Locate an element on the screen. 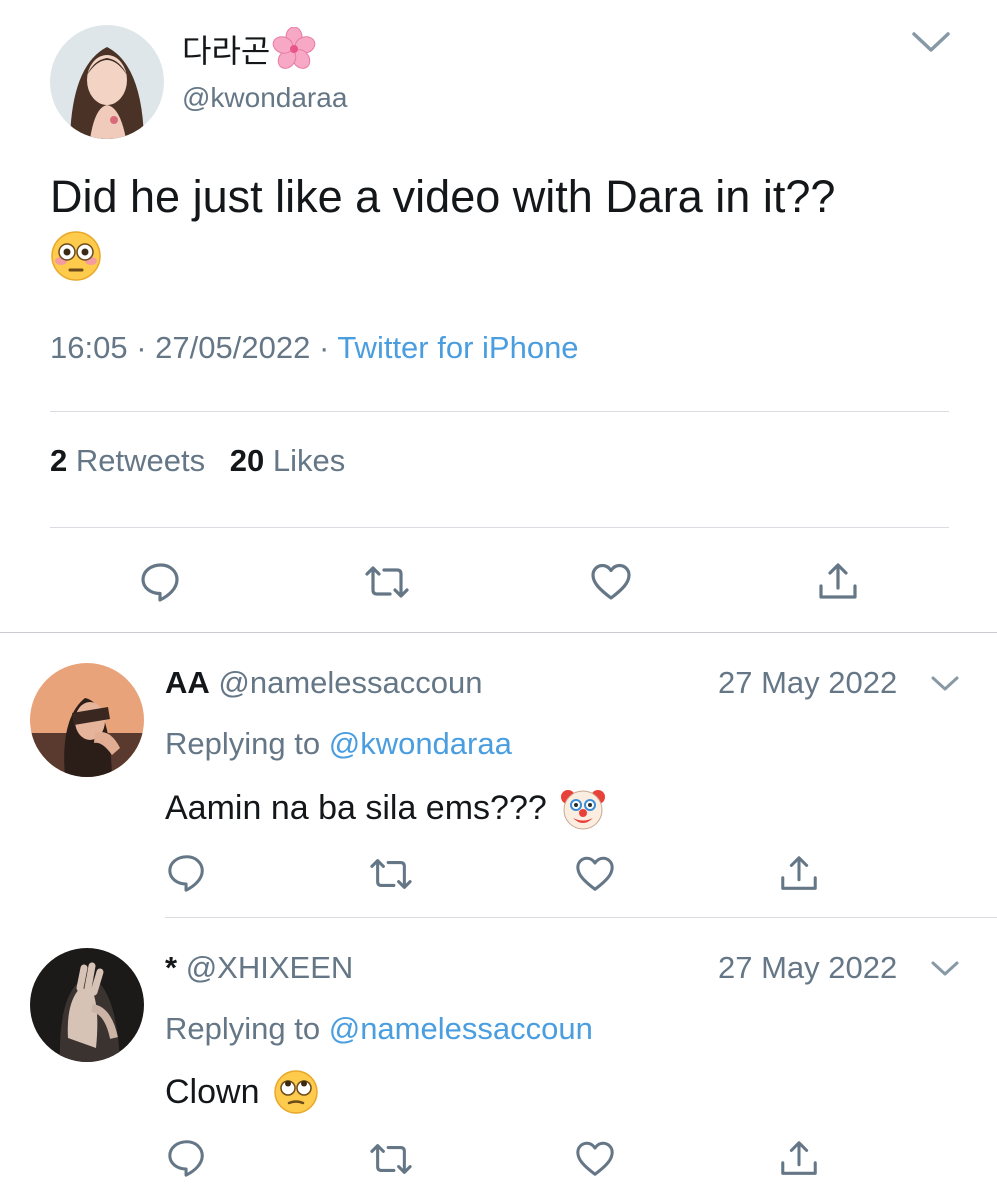 The width and height of the screenshot is (997, 1200). reply-author: * @XHIXEEN is located at coordinates (259, 968).